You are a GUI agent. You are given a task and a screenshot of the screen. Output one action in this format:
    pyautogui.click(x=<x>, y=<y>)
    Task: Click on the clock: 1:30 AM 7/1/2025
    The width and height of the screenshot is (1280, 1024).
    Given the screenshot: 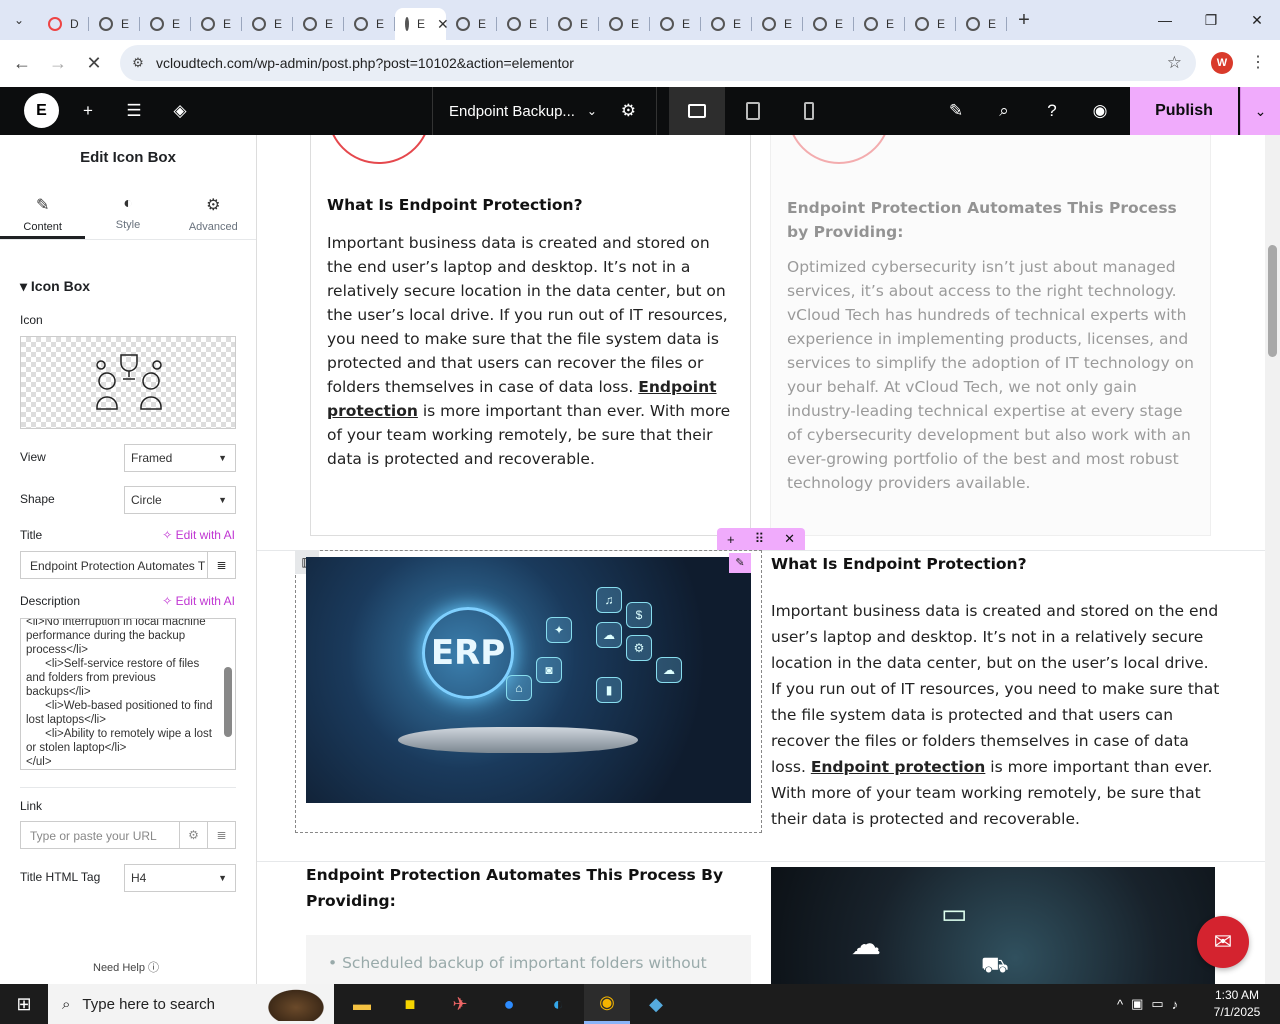 What is the action you would take?
    pyautogui.click(x=1237, y=1004)
    